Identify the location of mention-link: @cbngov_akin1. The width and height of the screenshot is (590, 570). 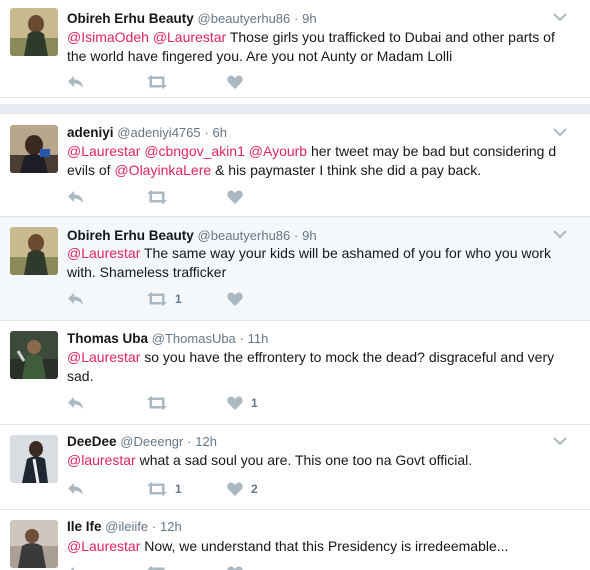
(194, 151).